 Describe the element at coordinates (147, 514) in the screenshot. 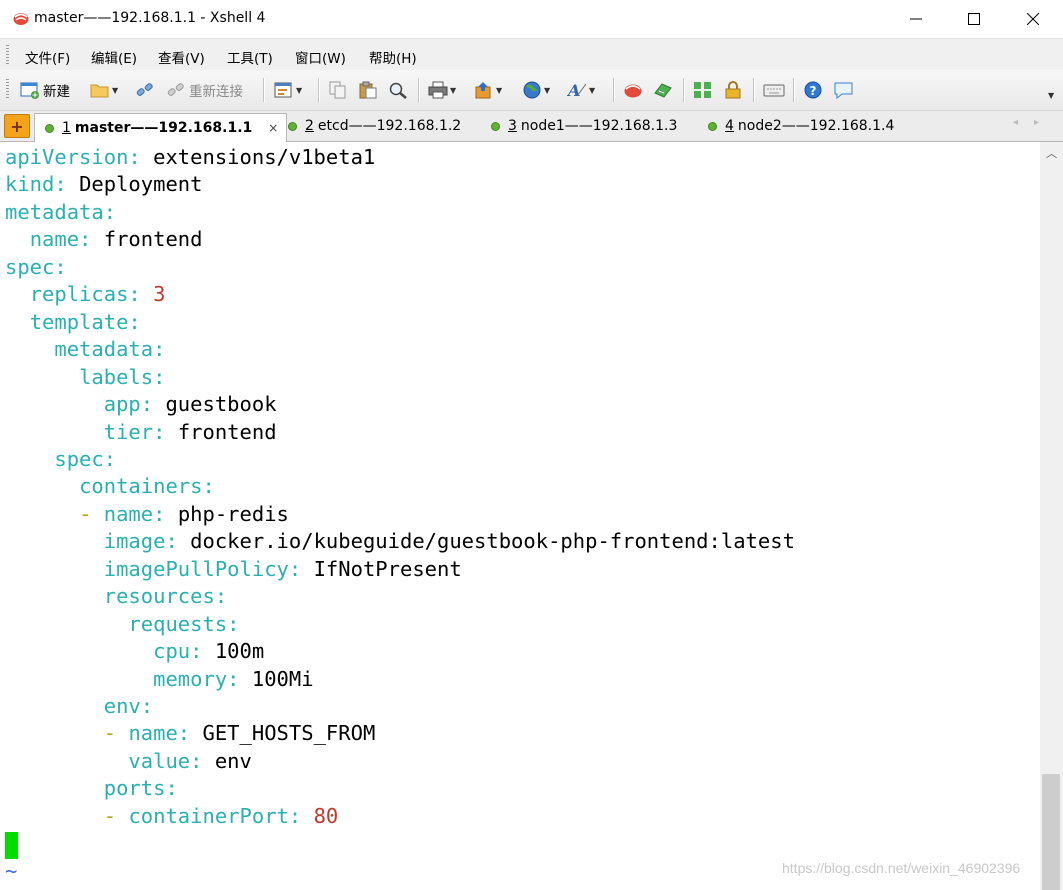

I see `terminal-line: - name: php-redis` at that location.